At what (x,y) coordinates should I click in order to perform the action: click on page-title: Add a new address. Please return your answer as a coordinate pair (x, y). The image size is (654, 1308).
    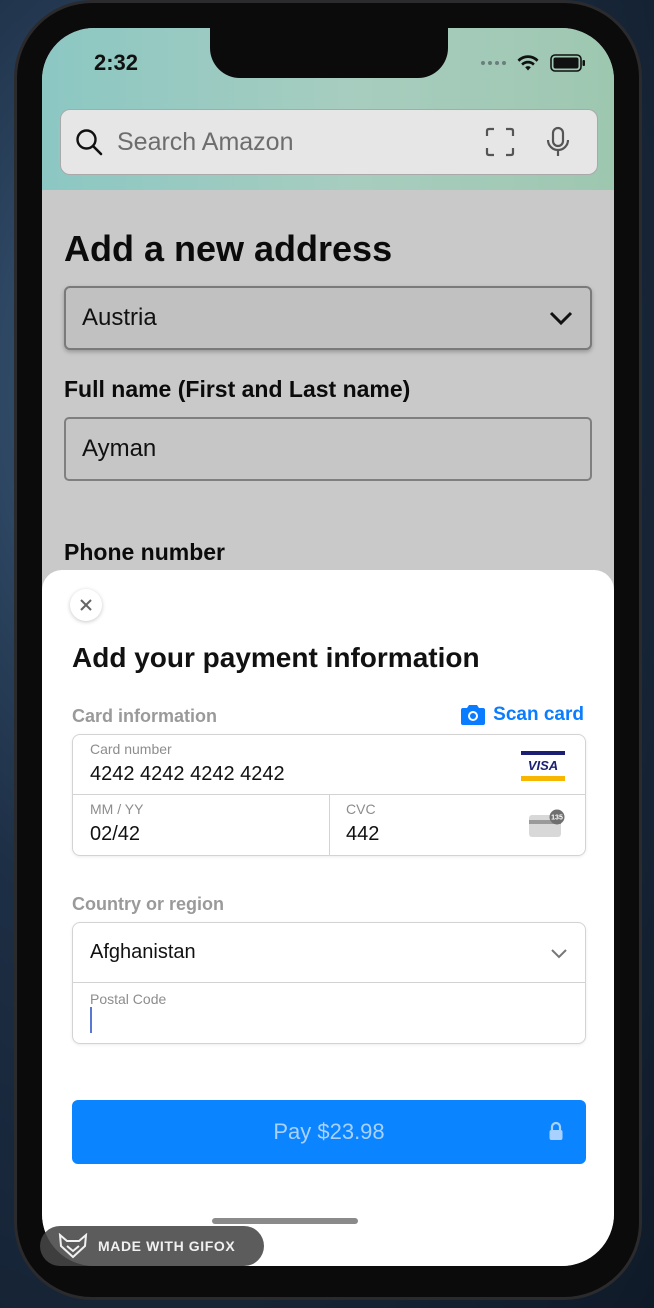
    Looking at the image, I should click on (228, 248).